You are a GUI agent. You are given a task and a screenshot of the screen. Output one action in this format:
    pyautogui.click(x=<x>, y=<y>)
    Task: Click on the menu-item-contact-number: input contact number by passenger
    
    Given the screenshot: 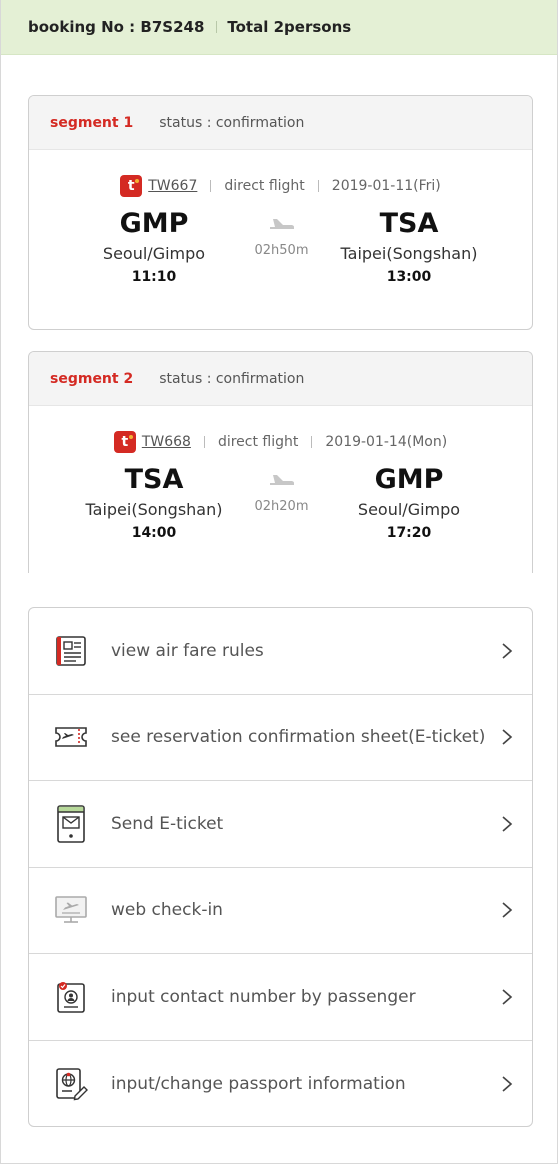 What is the action you would take?
    pyautogui.click(x=280, y=997)
    